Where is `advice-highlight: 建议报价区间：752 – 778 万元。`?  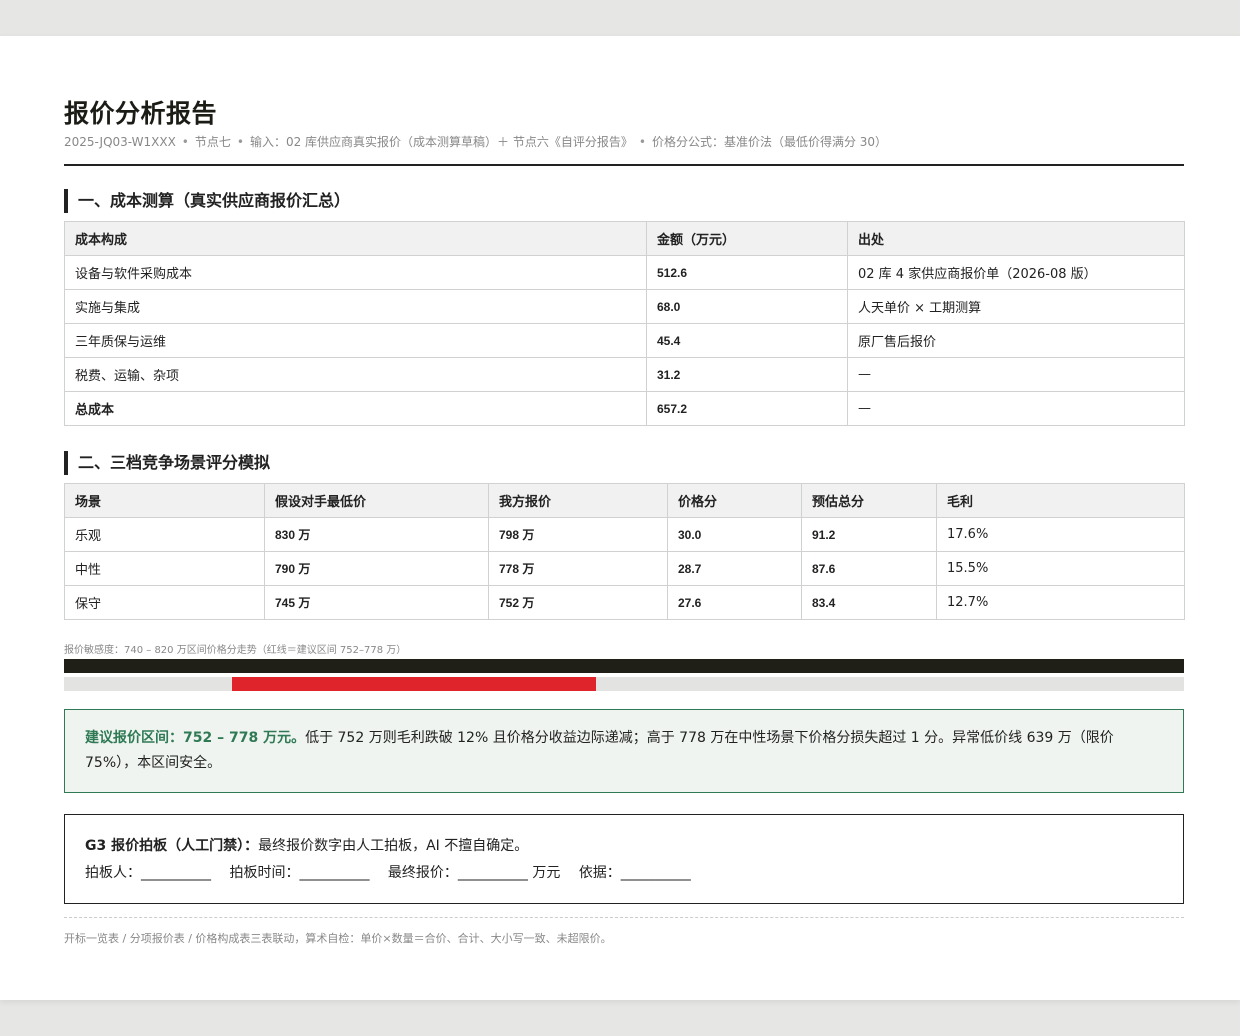 advice-highlight: 建议报价区间：752 – 778 万元。 is located at coordinates (195, 738).